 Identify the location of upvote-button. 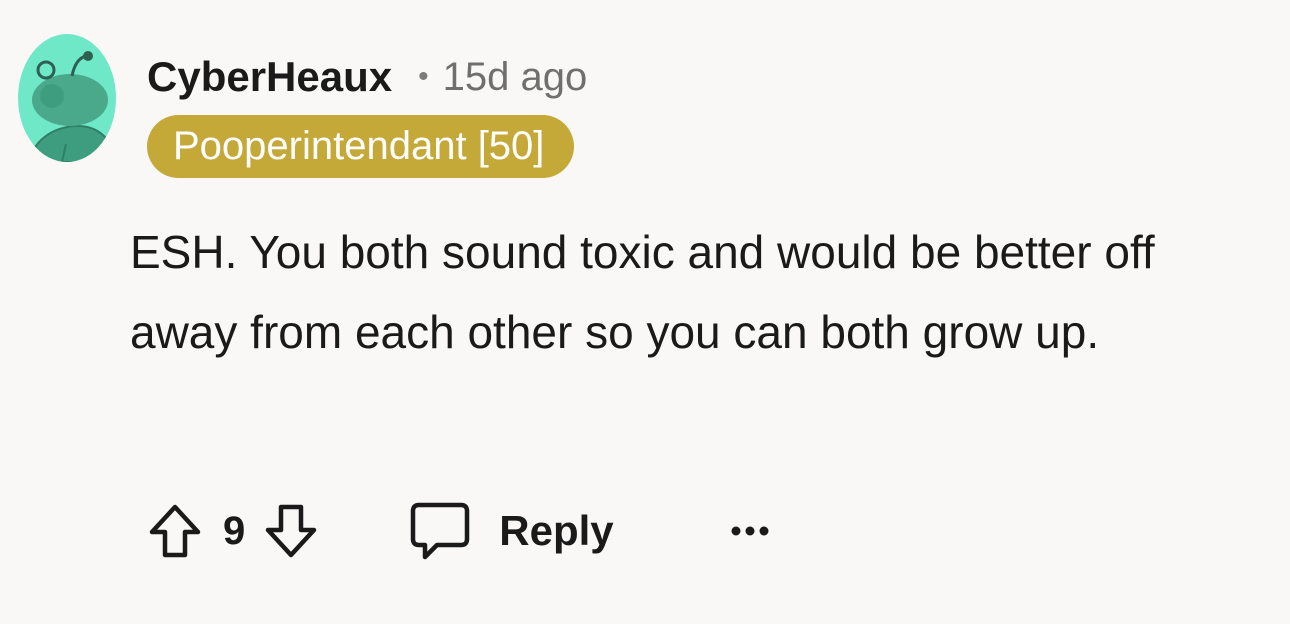
(175, 531).